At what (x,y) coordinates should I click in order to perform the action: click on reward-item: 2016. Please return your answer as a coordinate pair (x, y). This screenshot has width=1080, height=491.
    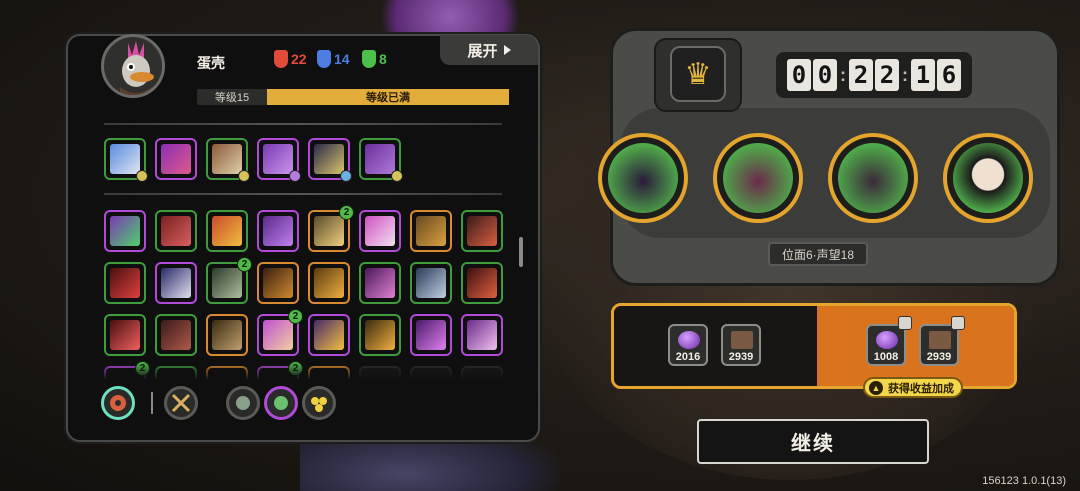
    Looking at the image, I should click on (688, 345).